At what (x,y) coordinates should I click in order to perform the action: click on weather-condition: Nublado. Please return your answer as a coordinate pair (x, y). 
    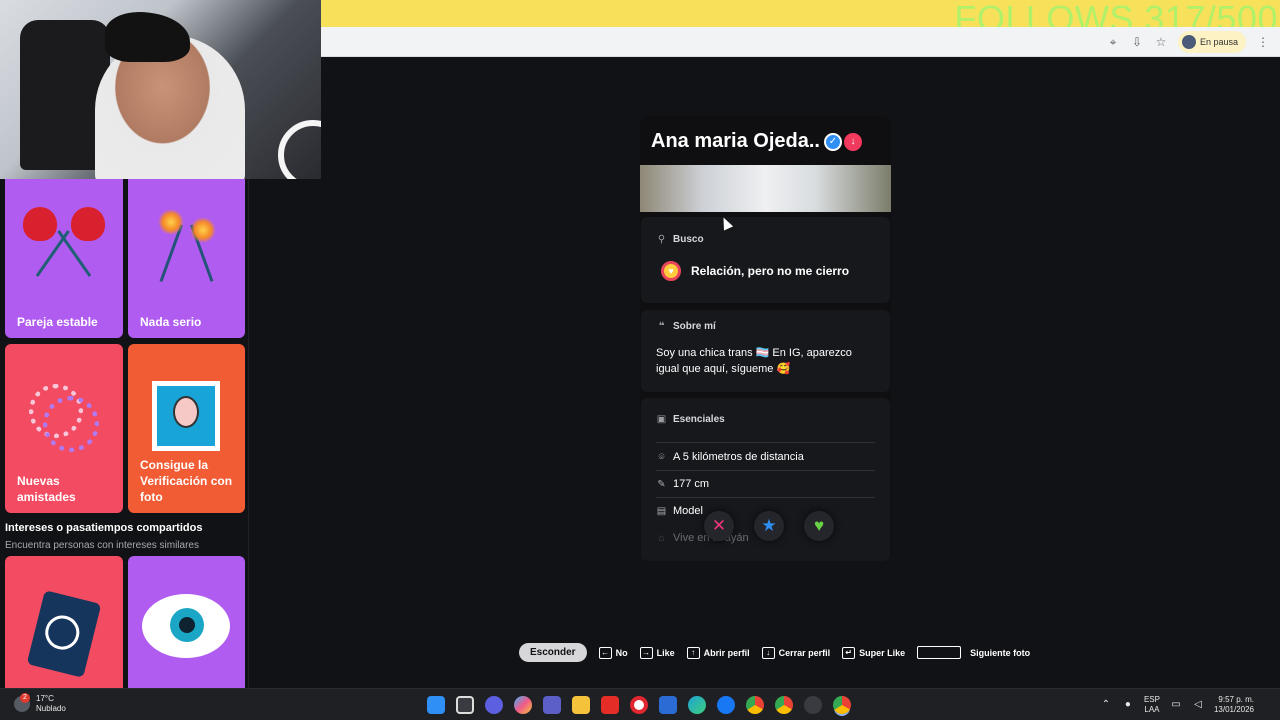
    Looking at the image, I should click on (51, 708).